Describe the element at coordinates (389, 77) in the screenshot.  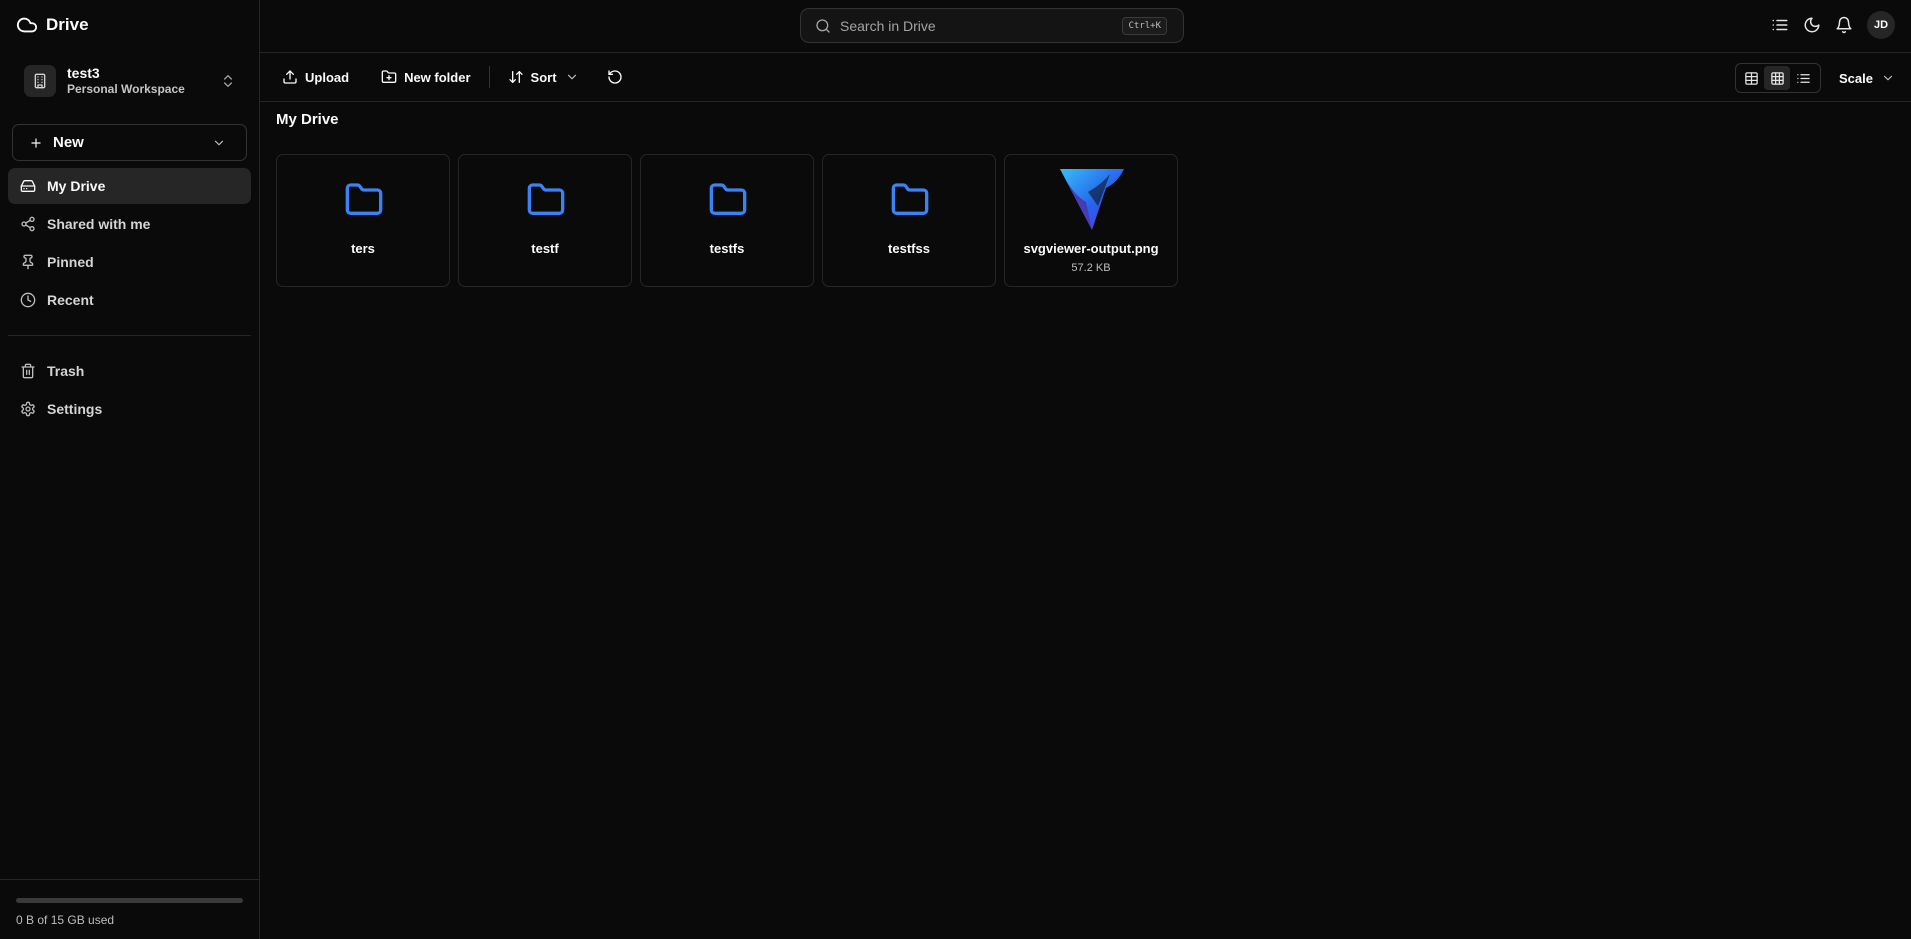
I see `folder-plus-icon` at that location.